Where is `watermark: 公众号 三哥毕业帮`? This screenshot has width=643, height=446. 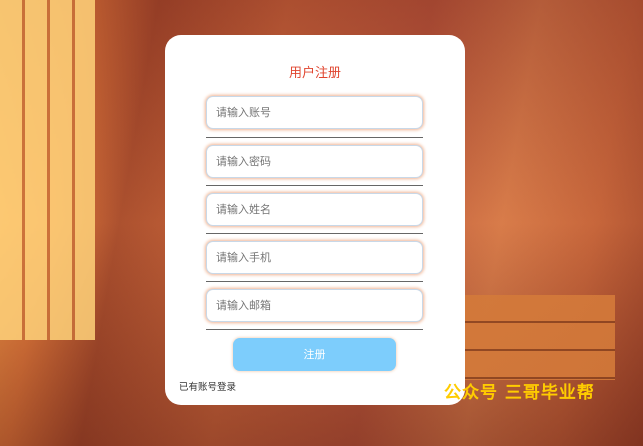 watermark: 公众号 三哥毕业帮 is located at coordinates (519, 393).